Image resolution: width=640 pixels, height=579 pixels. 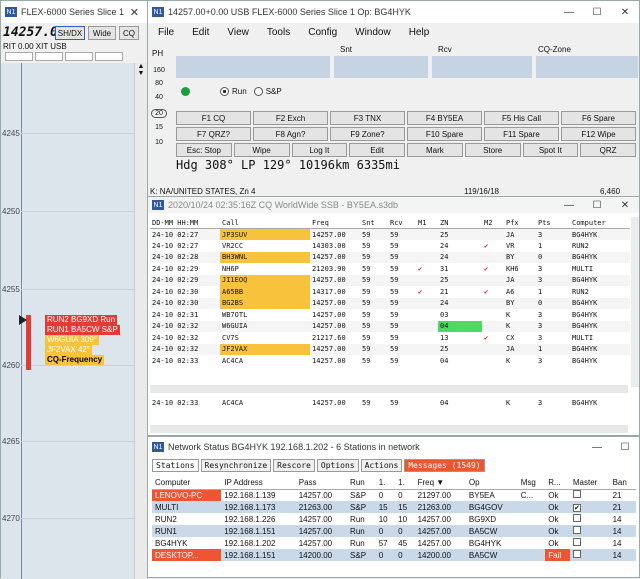 What do you see at coordinates (390, 280) in the screenshot?
I see `table-row: 24-10 02:29 JI1EOQ 14257.00 59 59 25 JA 3 BG4HYK` at bounding box center [390, 280].